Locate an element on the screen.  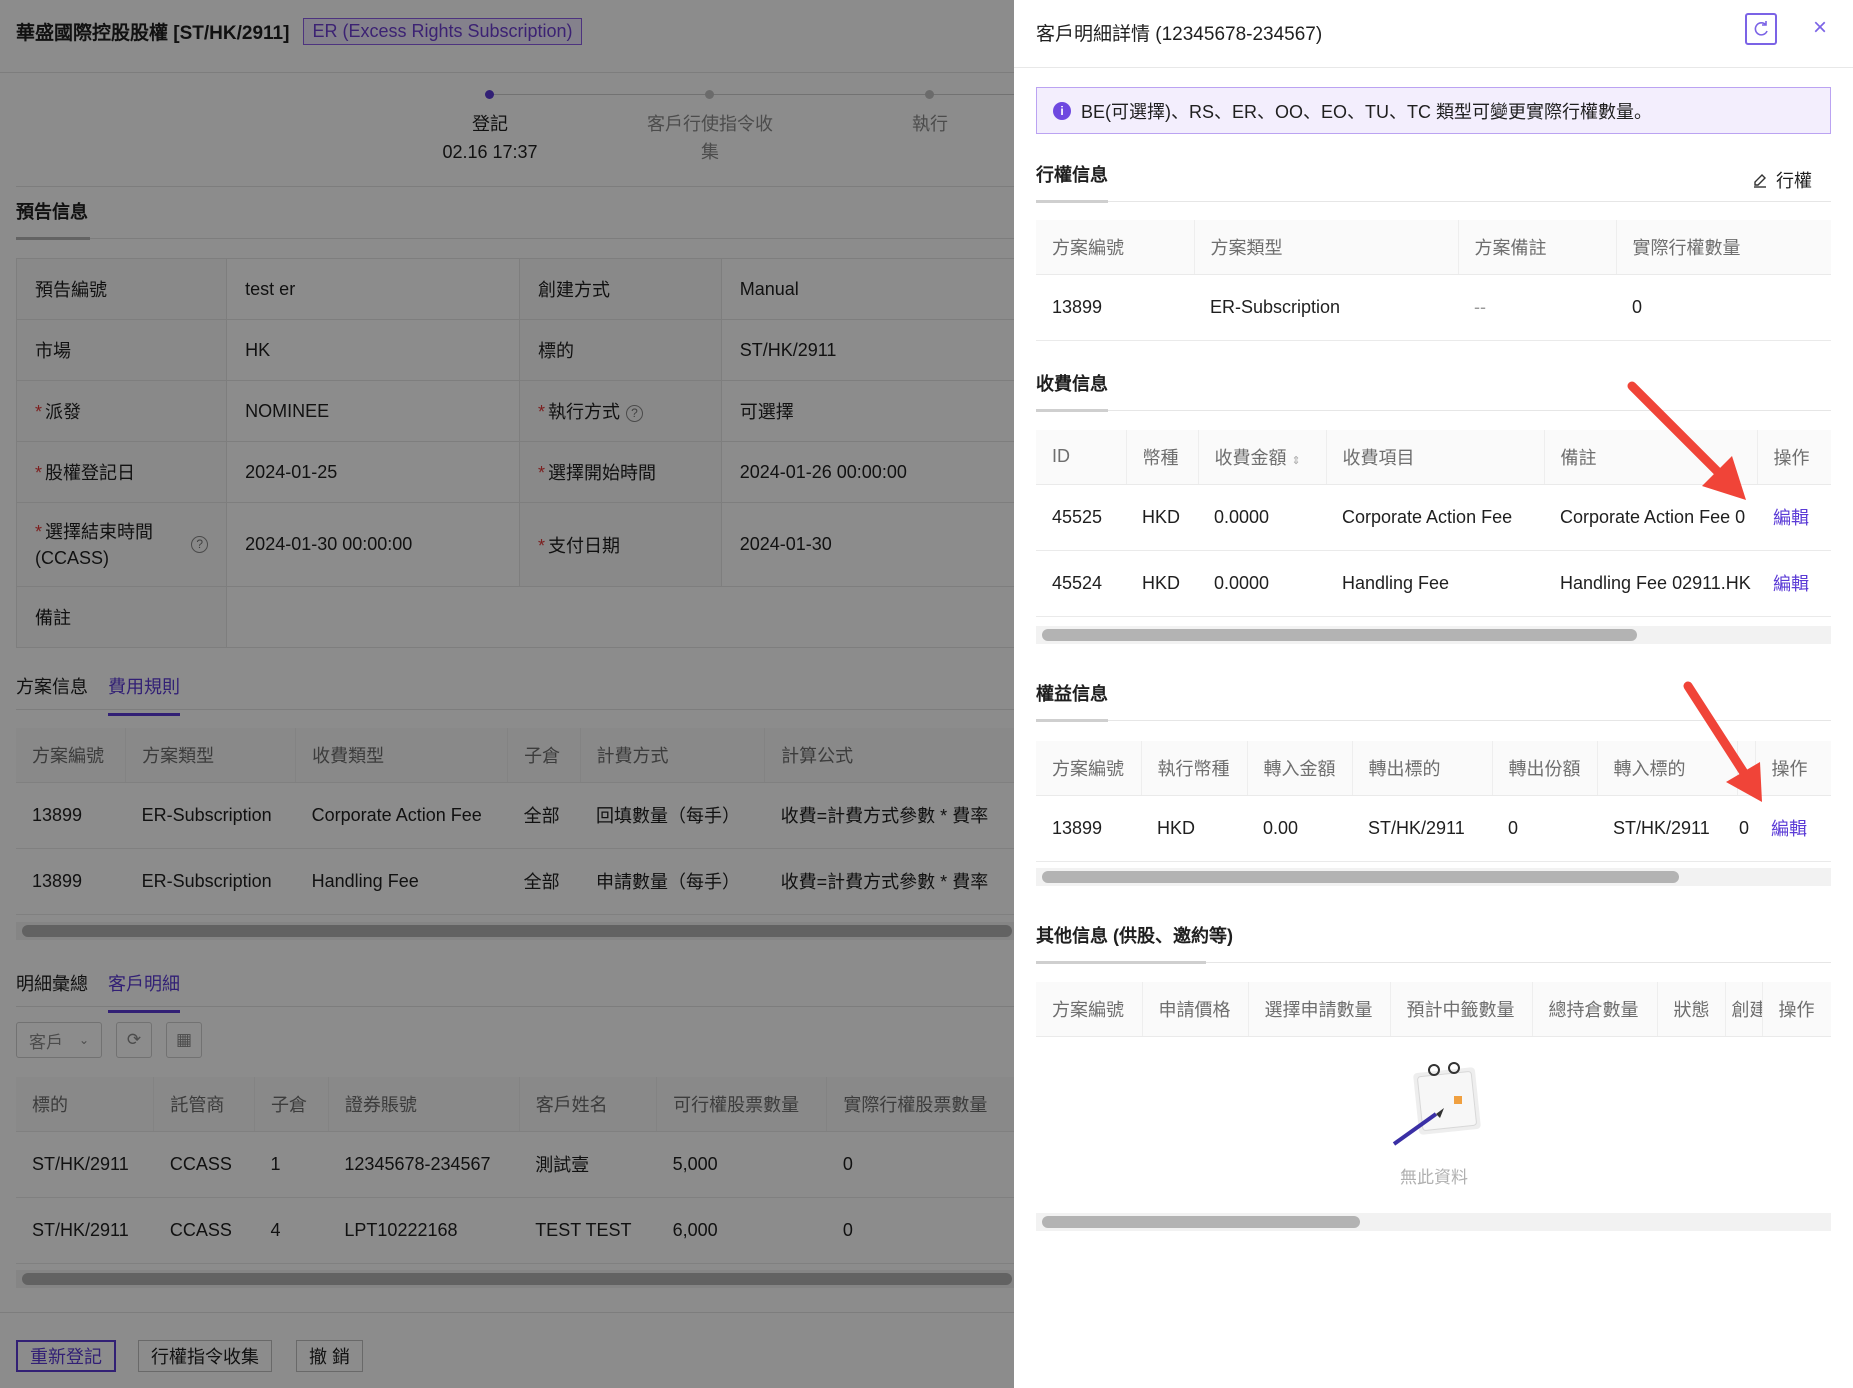
column-header: 轉出份額 is located at coordinates (1544, 768).